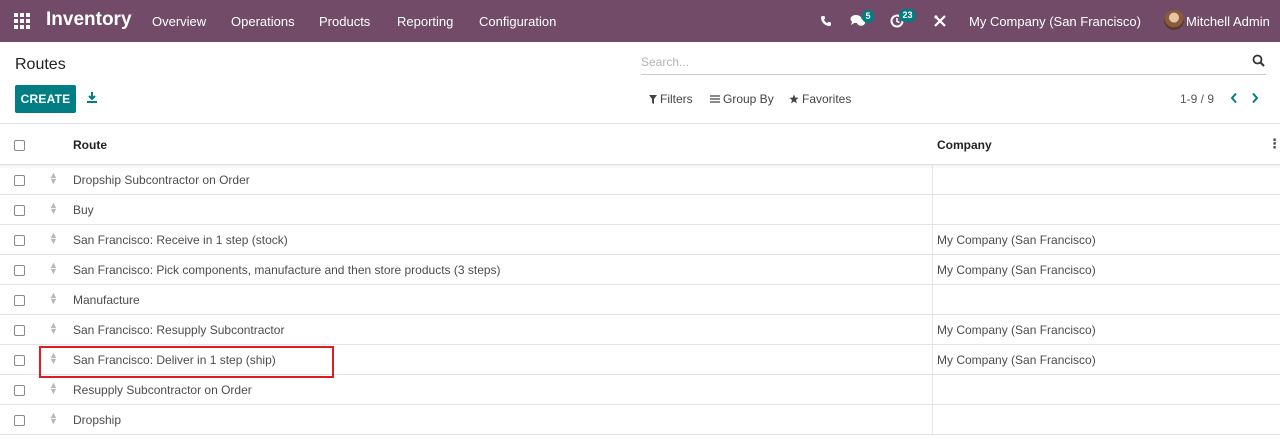 Image resolution: width=1280 pixels, height=442 pixels. I want to click on route-cell: Dropship, so click(97, 420).